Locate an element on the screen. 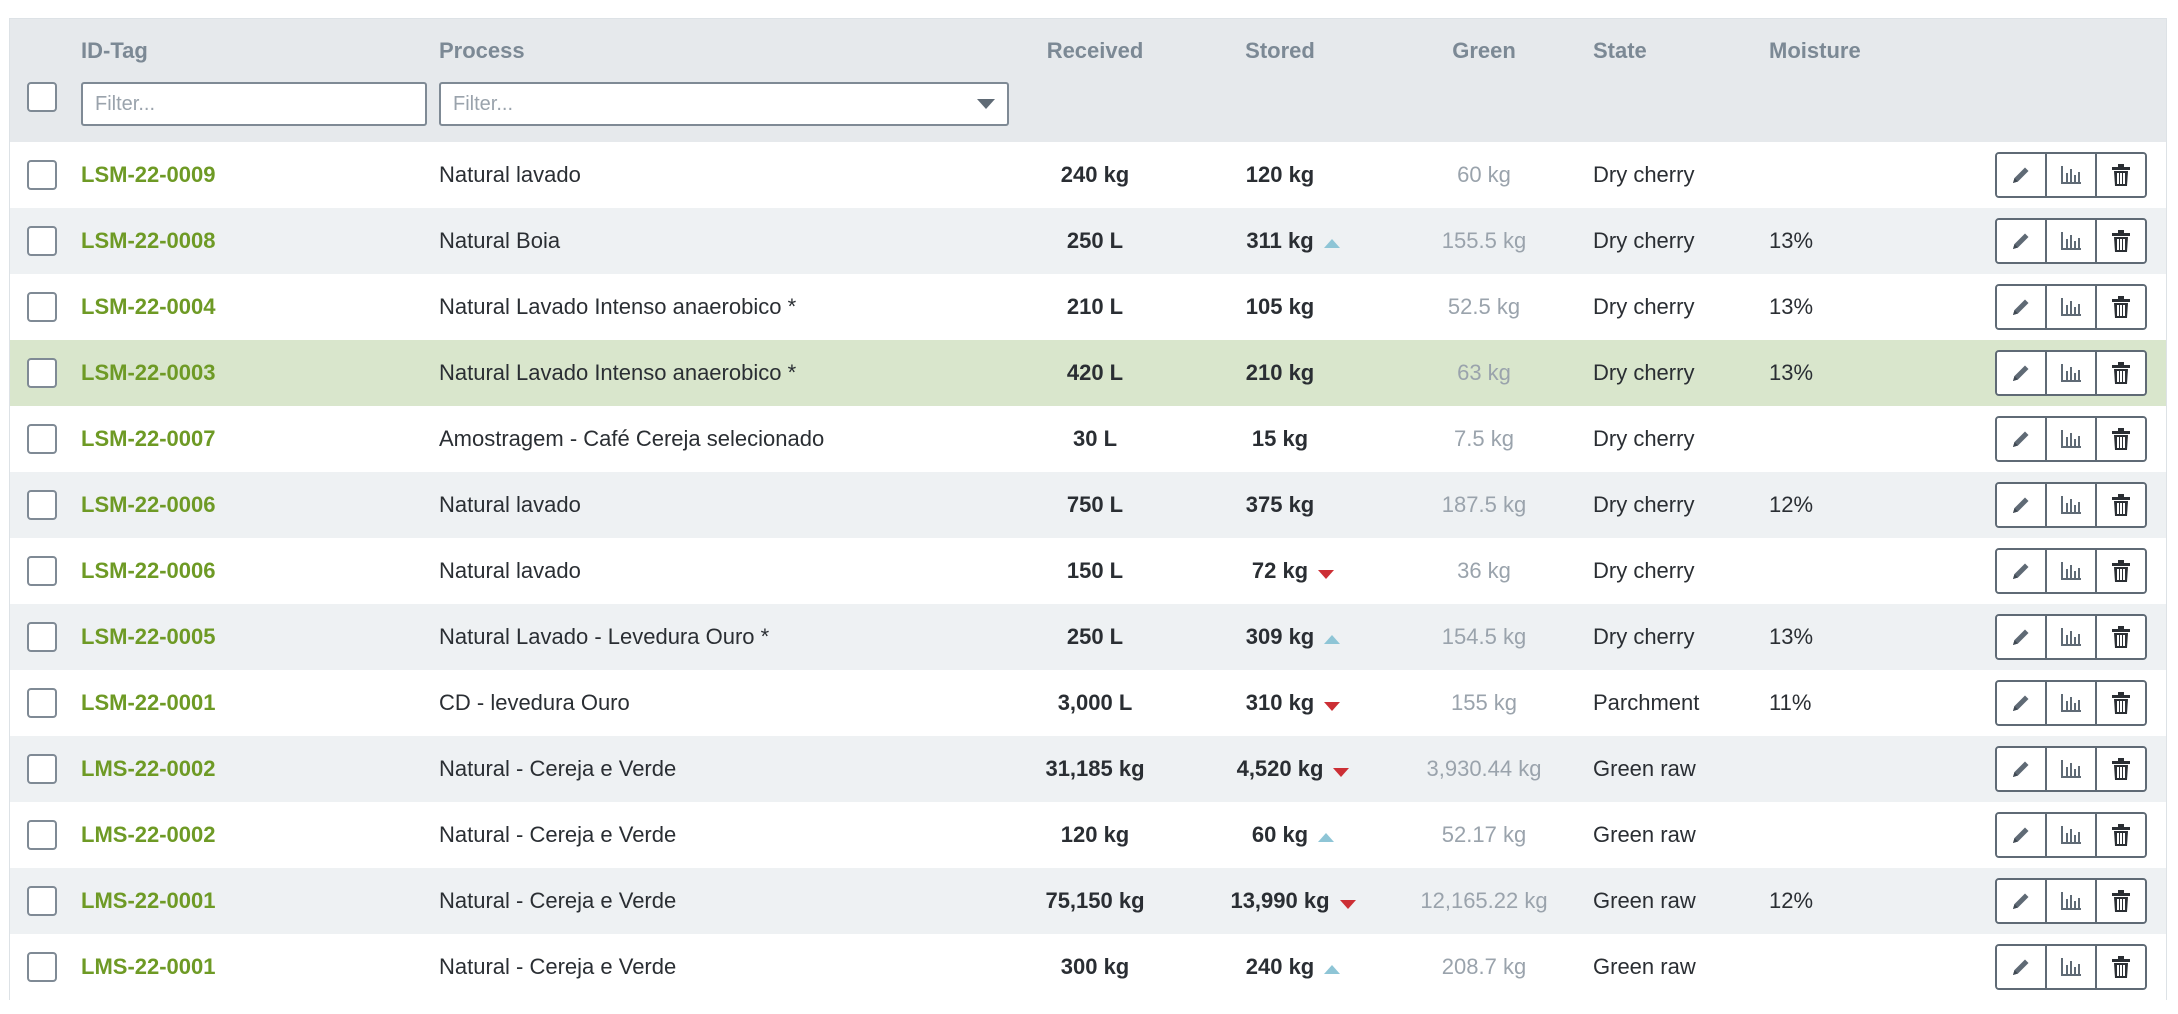 The height and width of the screenshot is (1014, 2178). id-tag-link: LSM-22-0004 is located at coordinates (148, 307).